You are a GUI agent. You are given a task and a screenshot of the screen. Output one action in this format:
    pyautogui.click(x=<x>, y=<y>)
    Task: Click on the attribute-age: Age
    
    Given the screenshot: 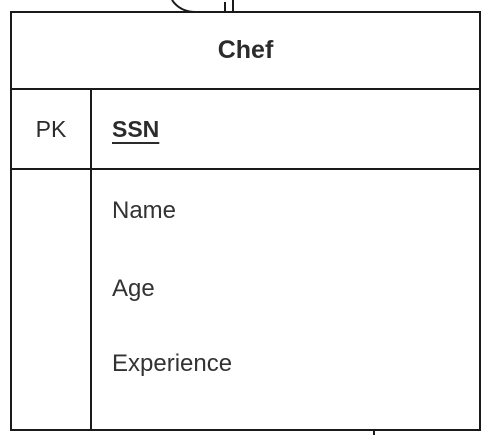 What is the action you would take?
    pyautogui.click(x=133, y=288)
    